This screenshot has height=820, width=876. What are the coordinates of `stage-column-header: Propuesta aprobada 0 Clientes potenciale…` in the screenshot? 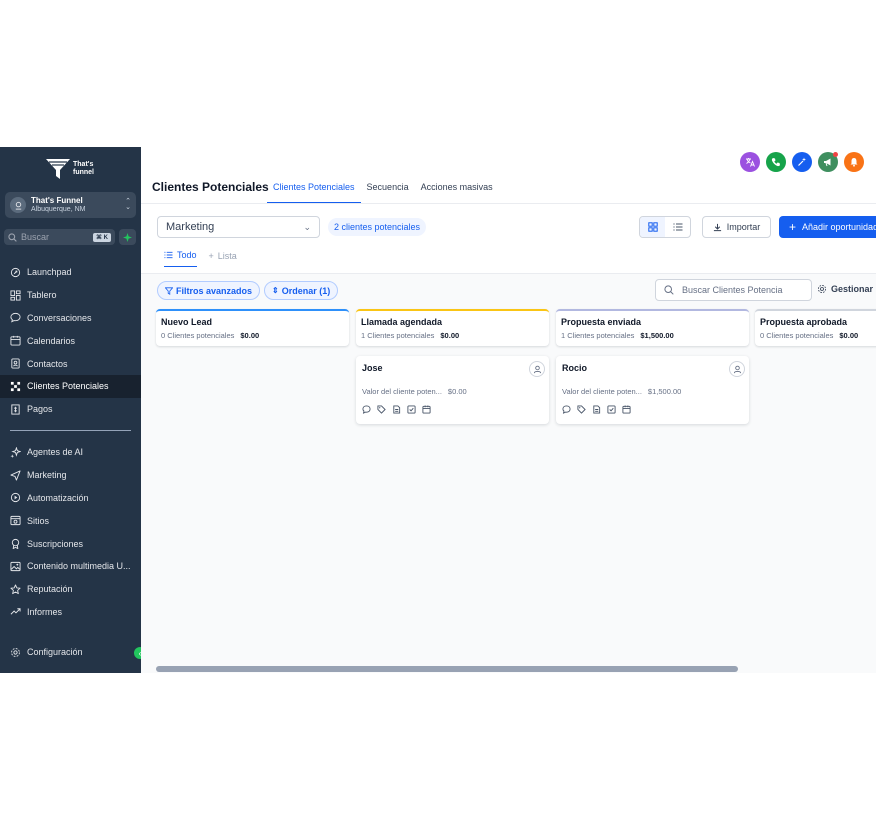 It's located at (815, 327).